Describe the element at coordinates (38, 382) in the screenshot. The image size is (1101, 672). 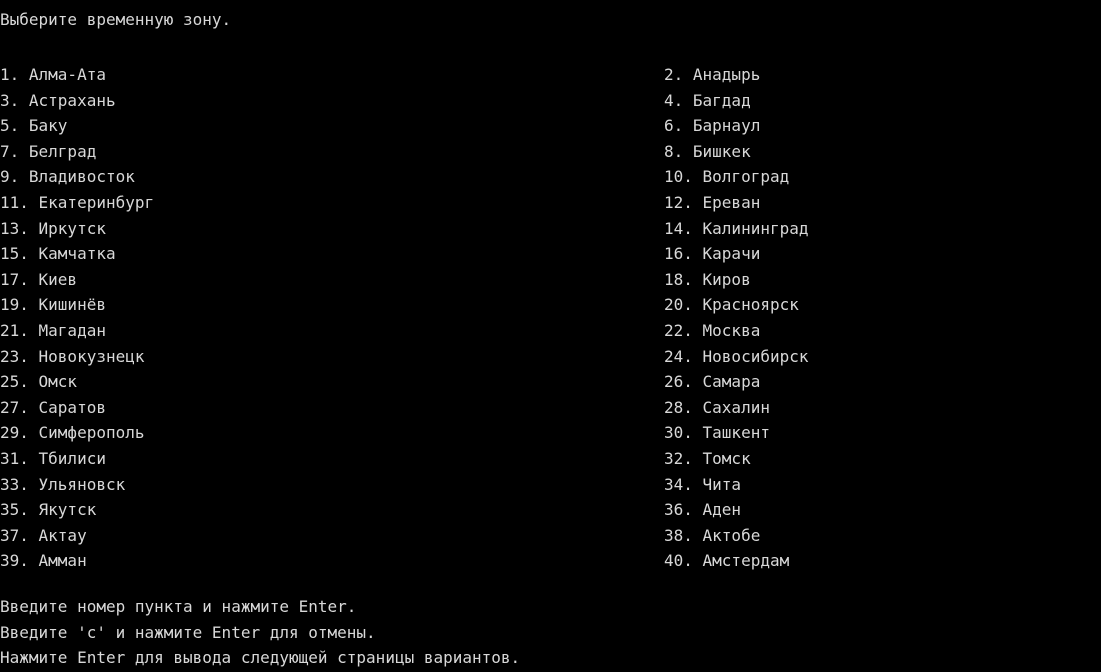
I see `timezone-option: 25. Омск` at that location.